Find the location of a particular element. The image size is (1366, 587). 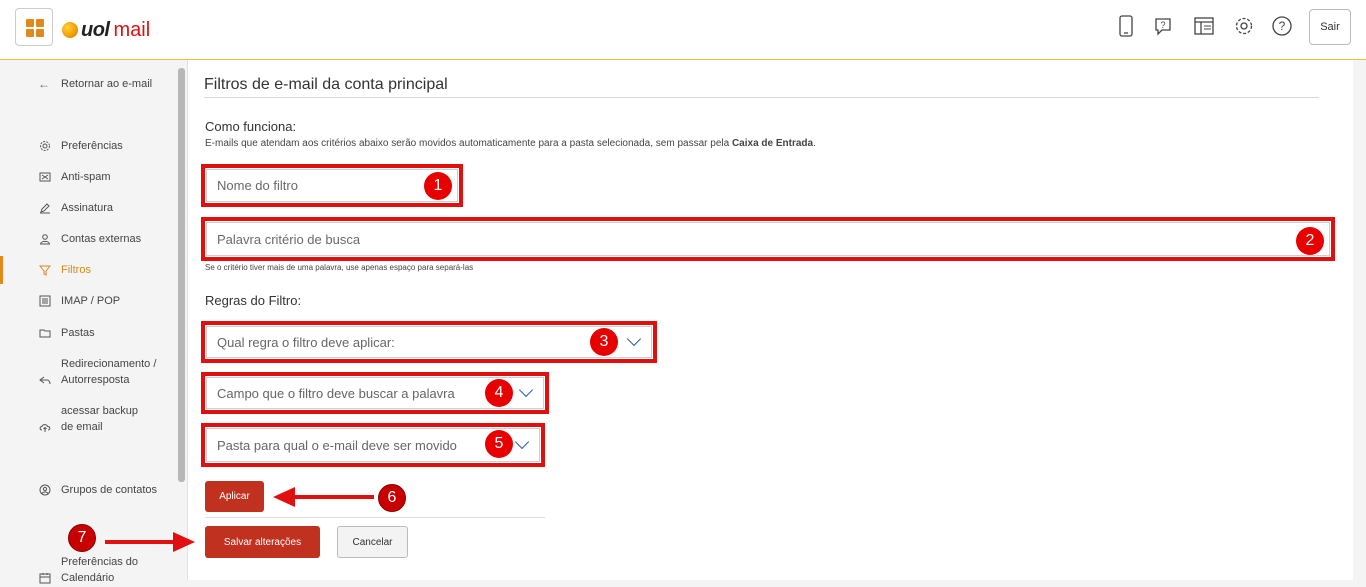

cloud-icon is located at coordinates (45, 427).